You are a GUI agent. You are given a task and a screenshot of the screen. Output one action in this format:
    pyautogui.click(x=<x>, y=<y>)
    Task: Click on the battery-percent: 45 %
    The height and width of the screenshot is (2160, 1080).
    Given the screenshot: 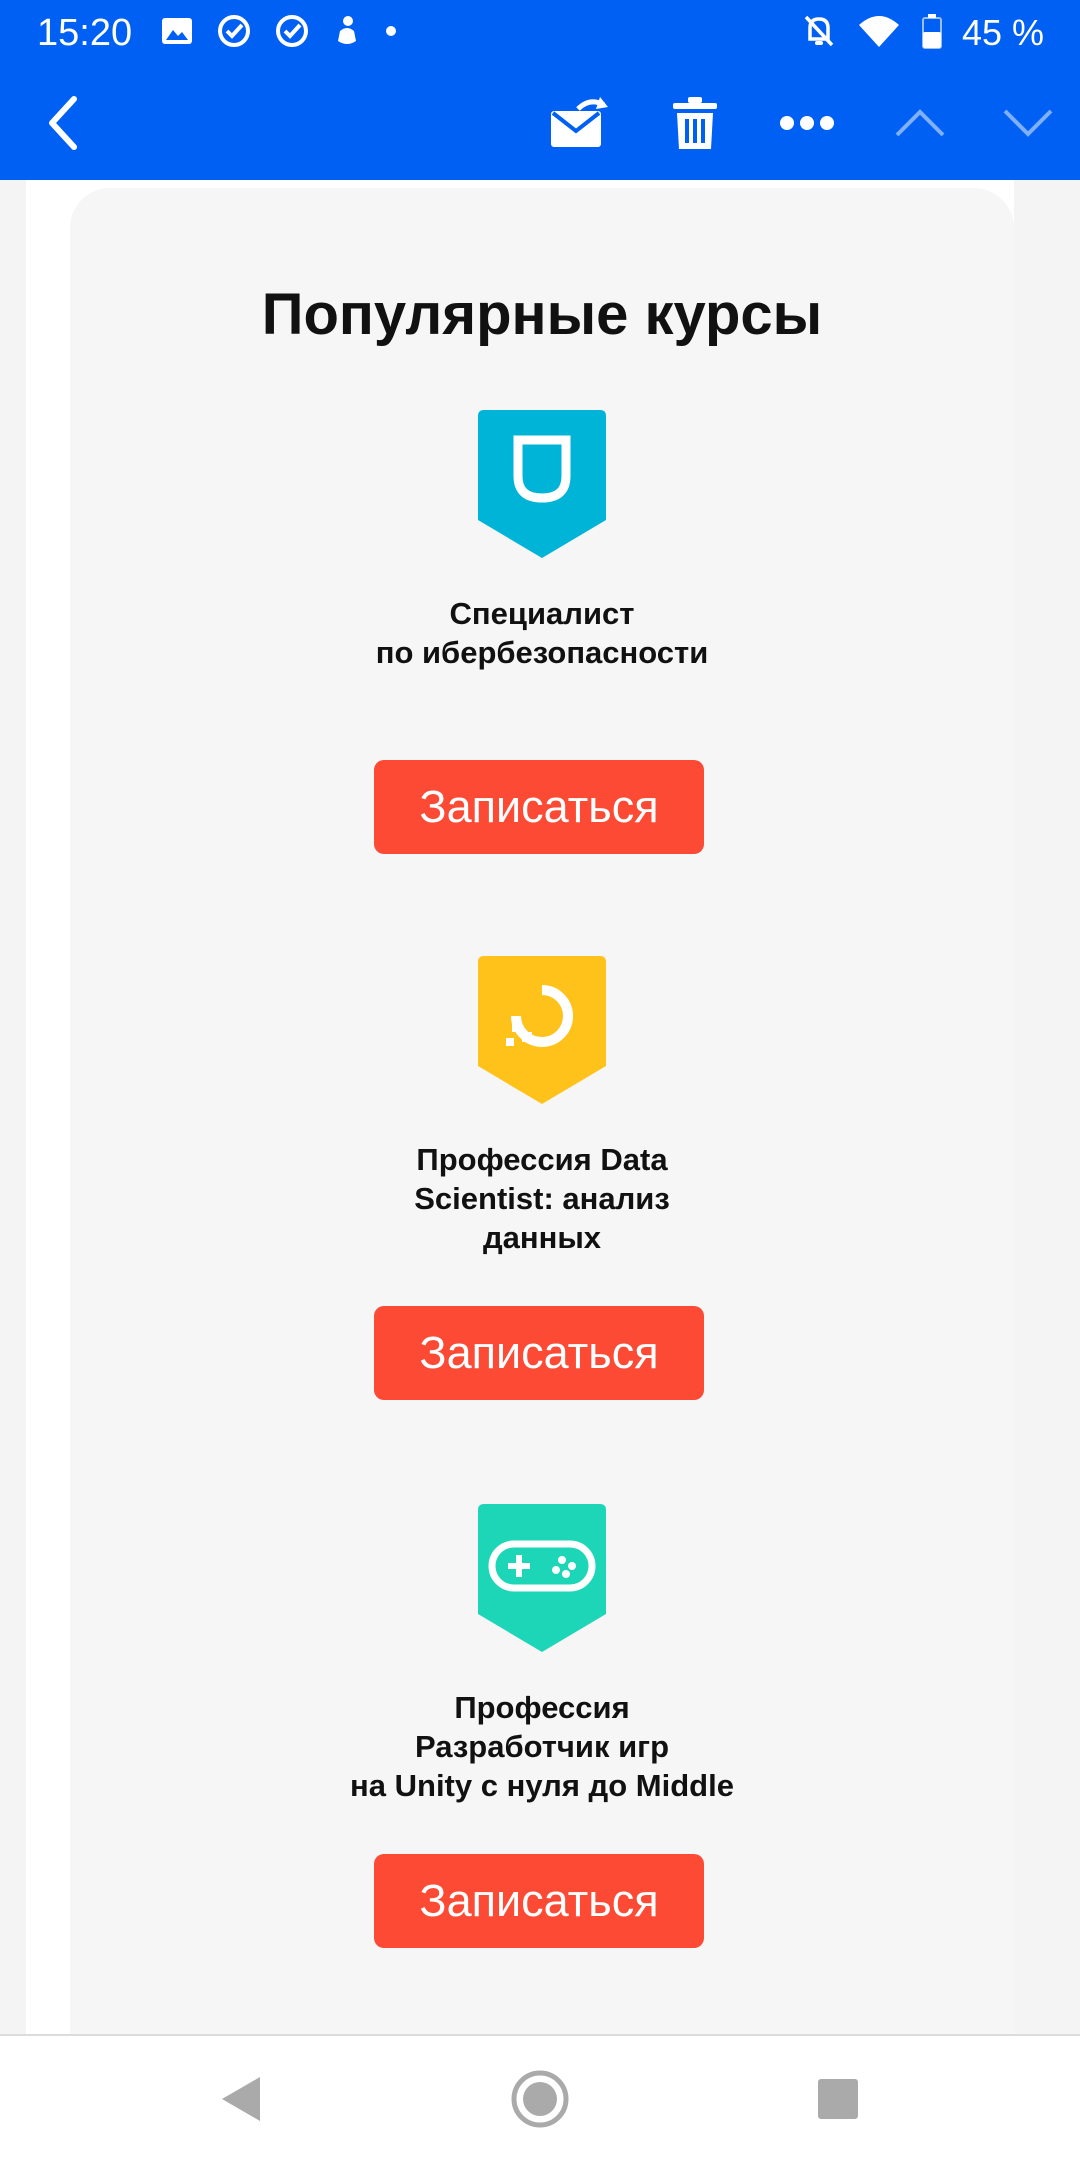 What is the action you would take?
    pyautogui.click(x=1002, y=32)
    